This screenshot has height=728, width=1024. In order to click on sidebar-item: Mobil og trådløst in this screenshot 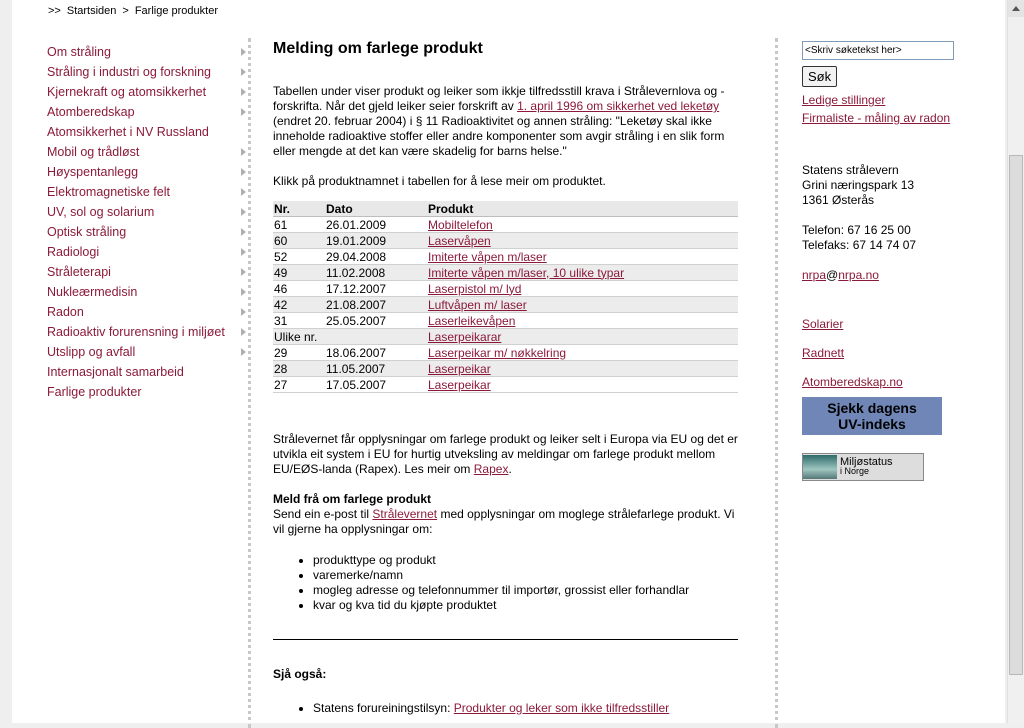, I will do `click(149, 152)`.